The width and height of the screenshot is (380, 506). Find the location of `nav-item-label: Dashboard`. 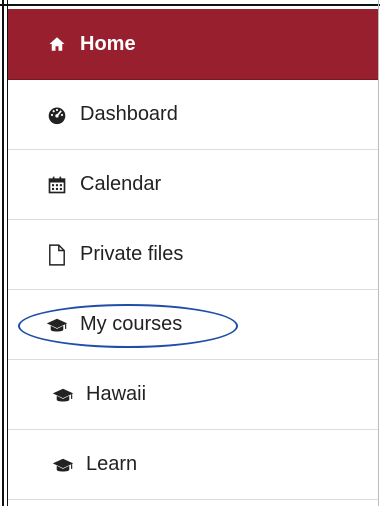

nav-item-label: Dashboard is located at coordinates (129, 114).